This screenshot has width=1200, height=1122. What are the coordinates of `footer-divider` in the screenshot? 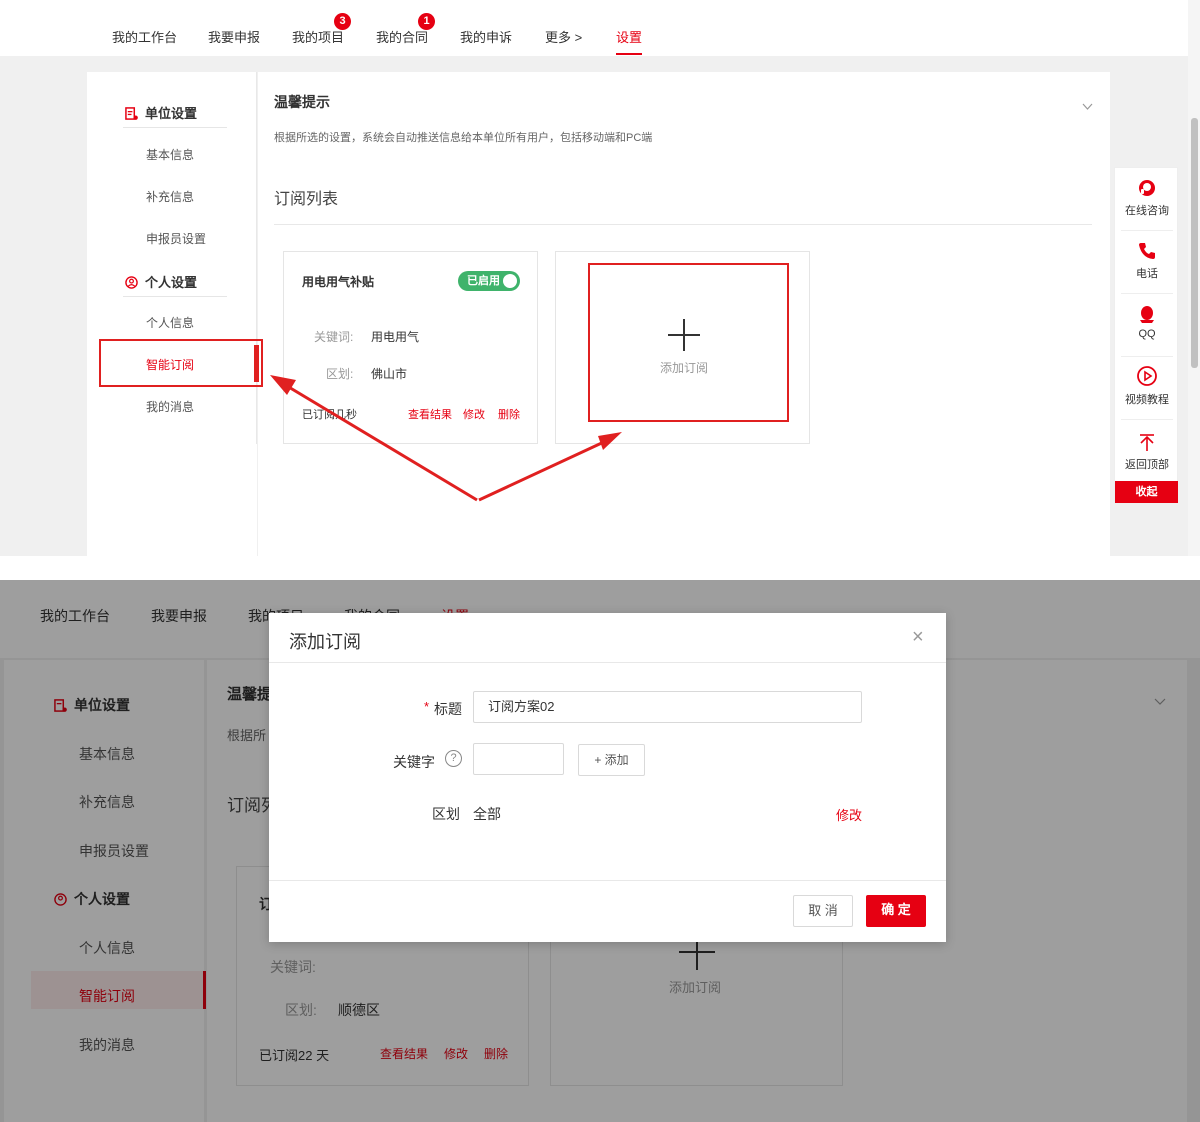 It's located at (607, 880).